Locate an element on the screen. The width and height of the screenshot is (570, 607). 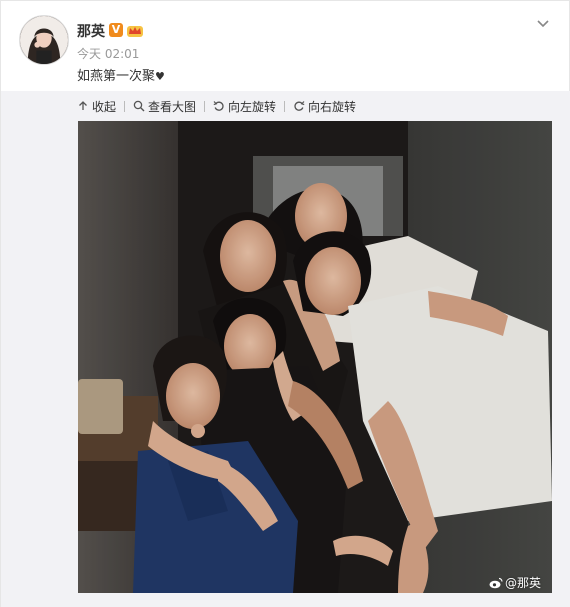
rotate-left-icon is located at coordinates (219, 106).